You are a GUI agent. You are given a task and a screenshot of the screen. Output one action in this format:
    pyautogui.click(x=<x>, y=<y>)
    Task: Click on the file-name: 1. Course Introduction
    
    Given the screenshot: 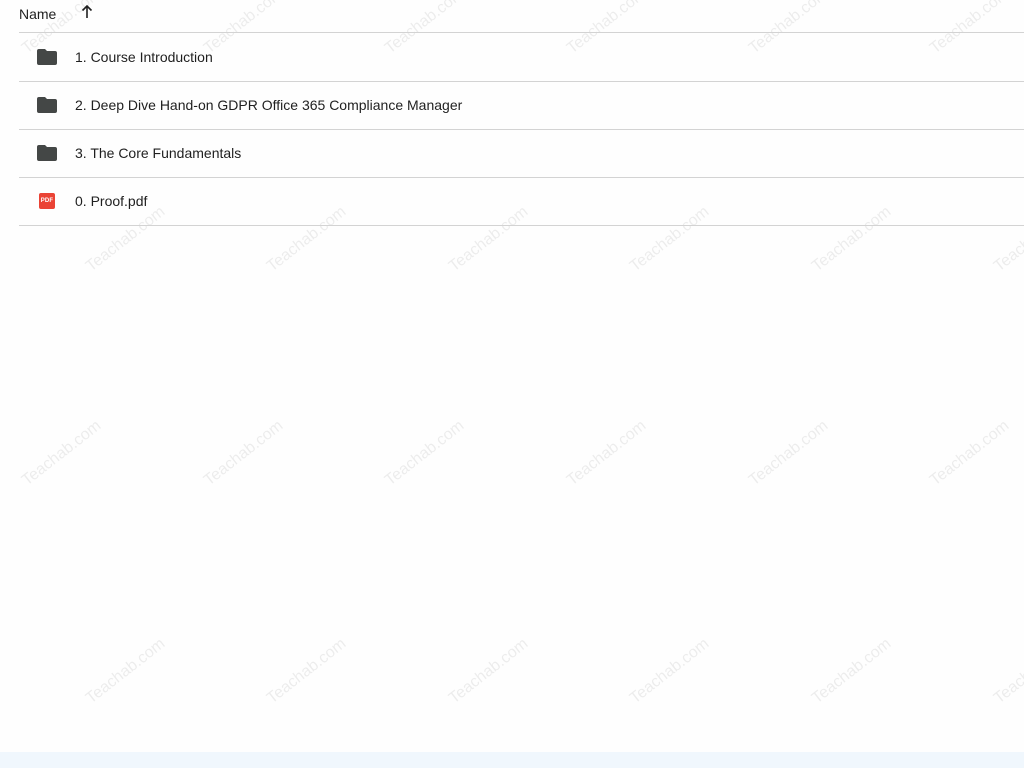 What is the action you would take?
    pyautogui.click(x=144, y=57)
    